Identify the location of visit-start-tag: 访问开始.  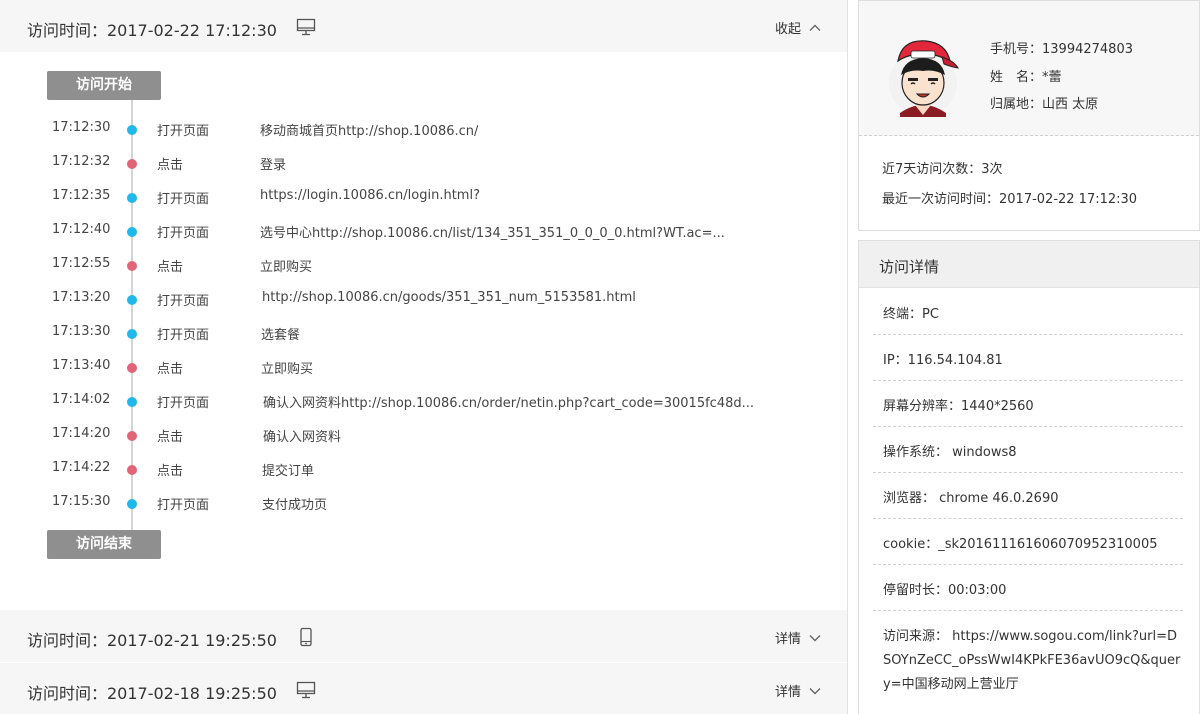
(104, 85).